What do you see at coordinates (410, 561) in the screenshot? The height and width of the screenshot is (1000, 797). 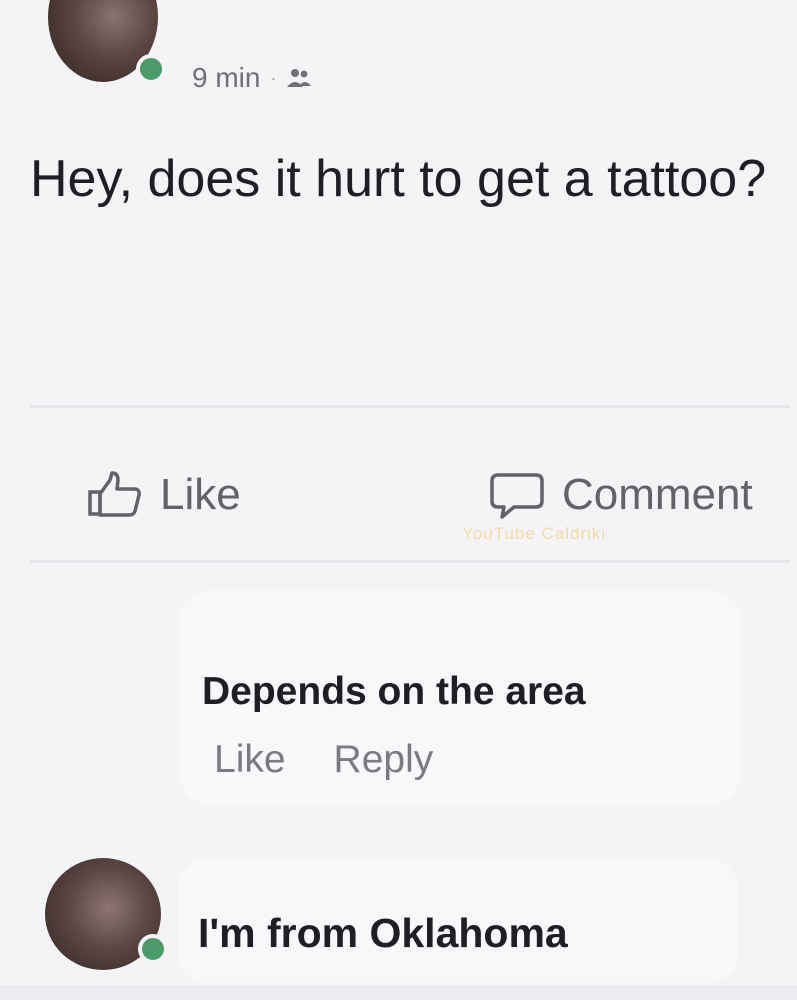 I see `actions-divider` at bounding box center [410, 561].